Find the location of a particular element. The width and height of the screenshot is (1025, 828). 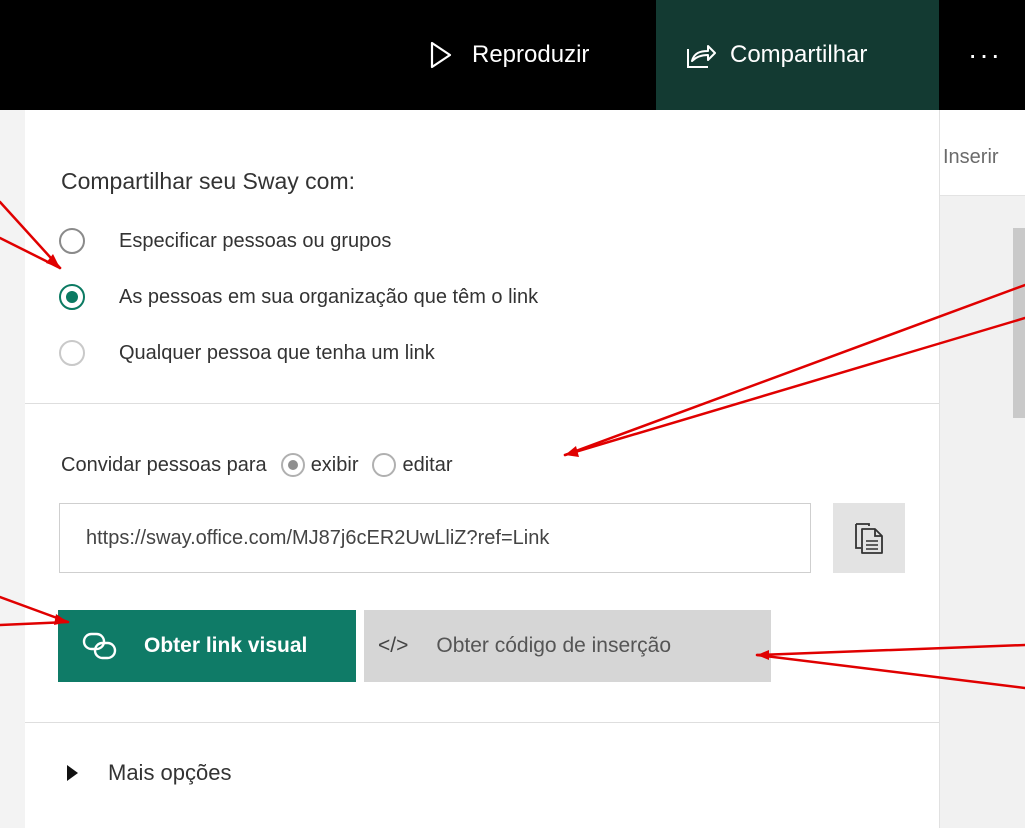

get-visual-link-button: Obter link visual is located at coordinates (207, 646).